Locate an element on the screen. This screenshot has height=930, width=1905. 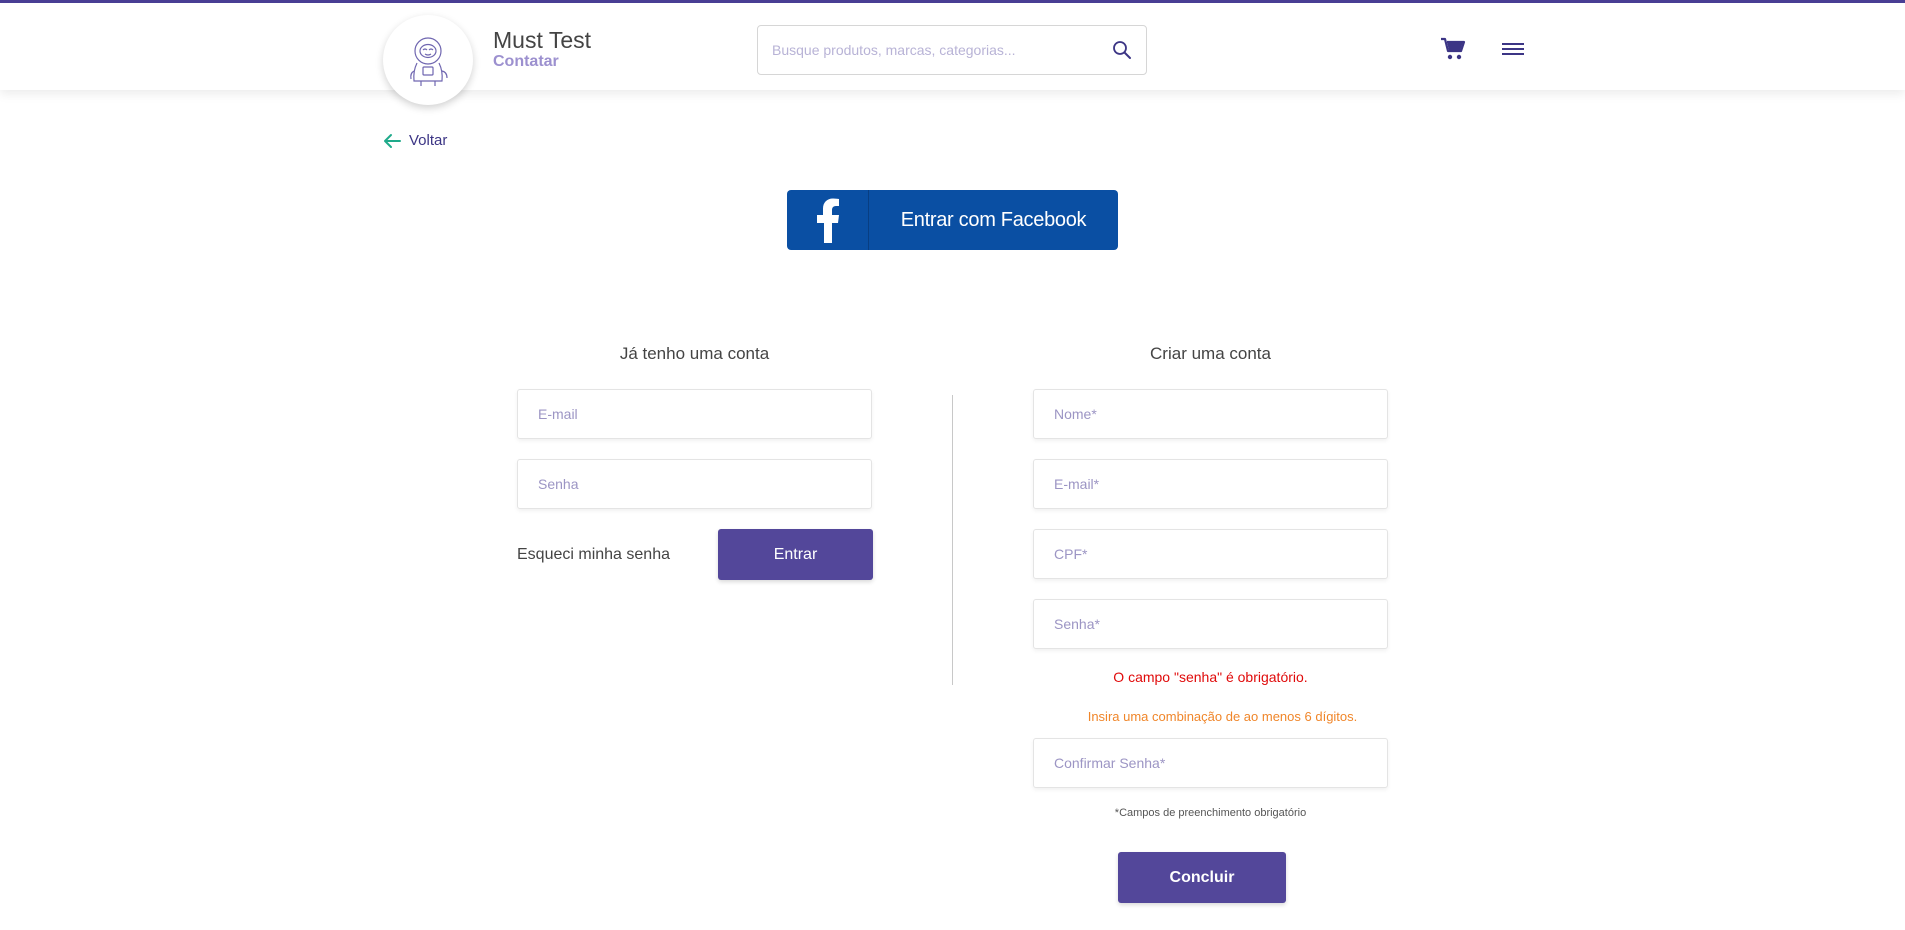
cart-icon is located at coordinates (1453, 48).